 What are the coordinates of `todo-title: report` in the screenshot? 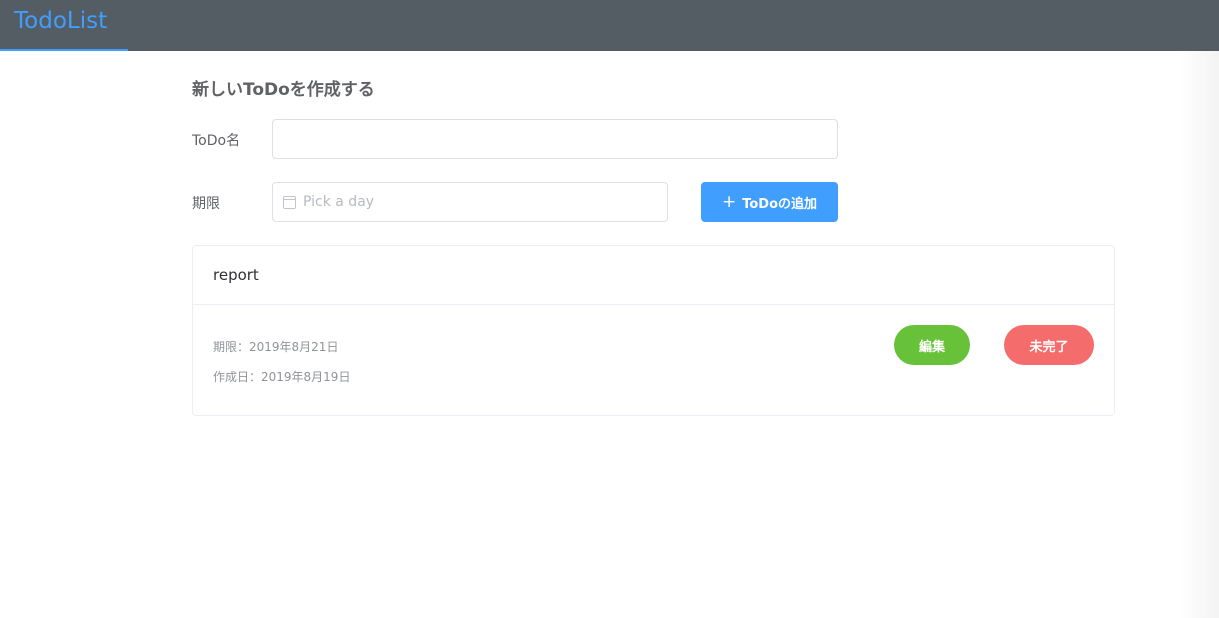 It's located at (653, 275).